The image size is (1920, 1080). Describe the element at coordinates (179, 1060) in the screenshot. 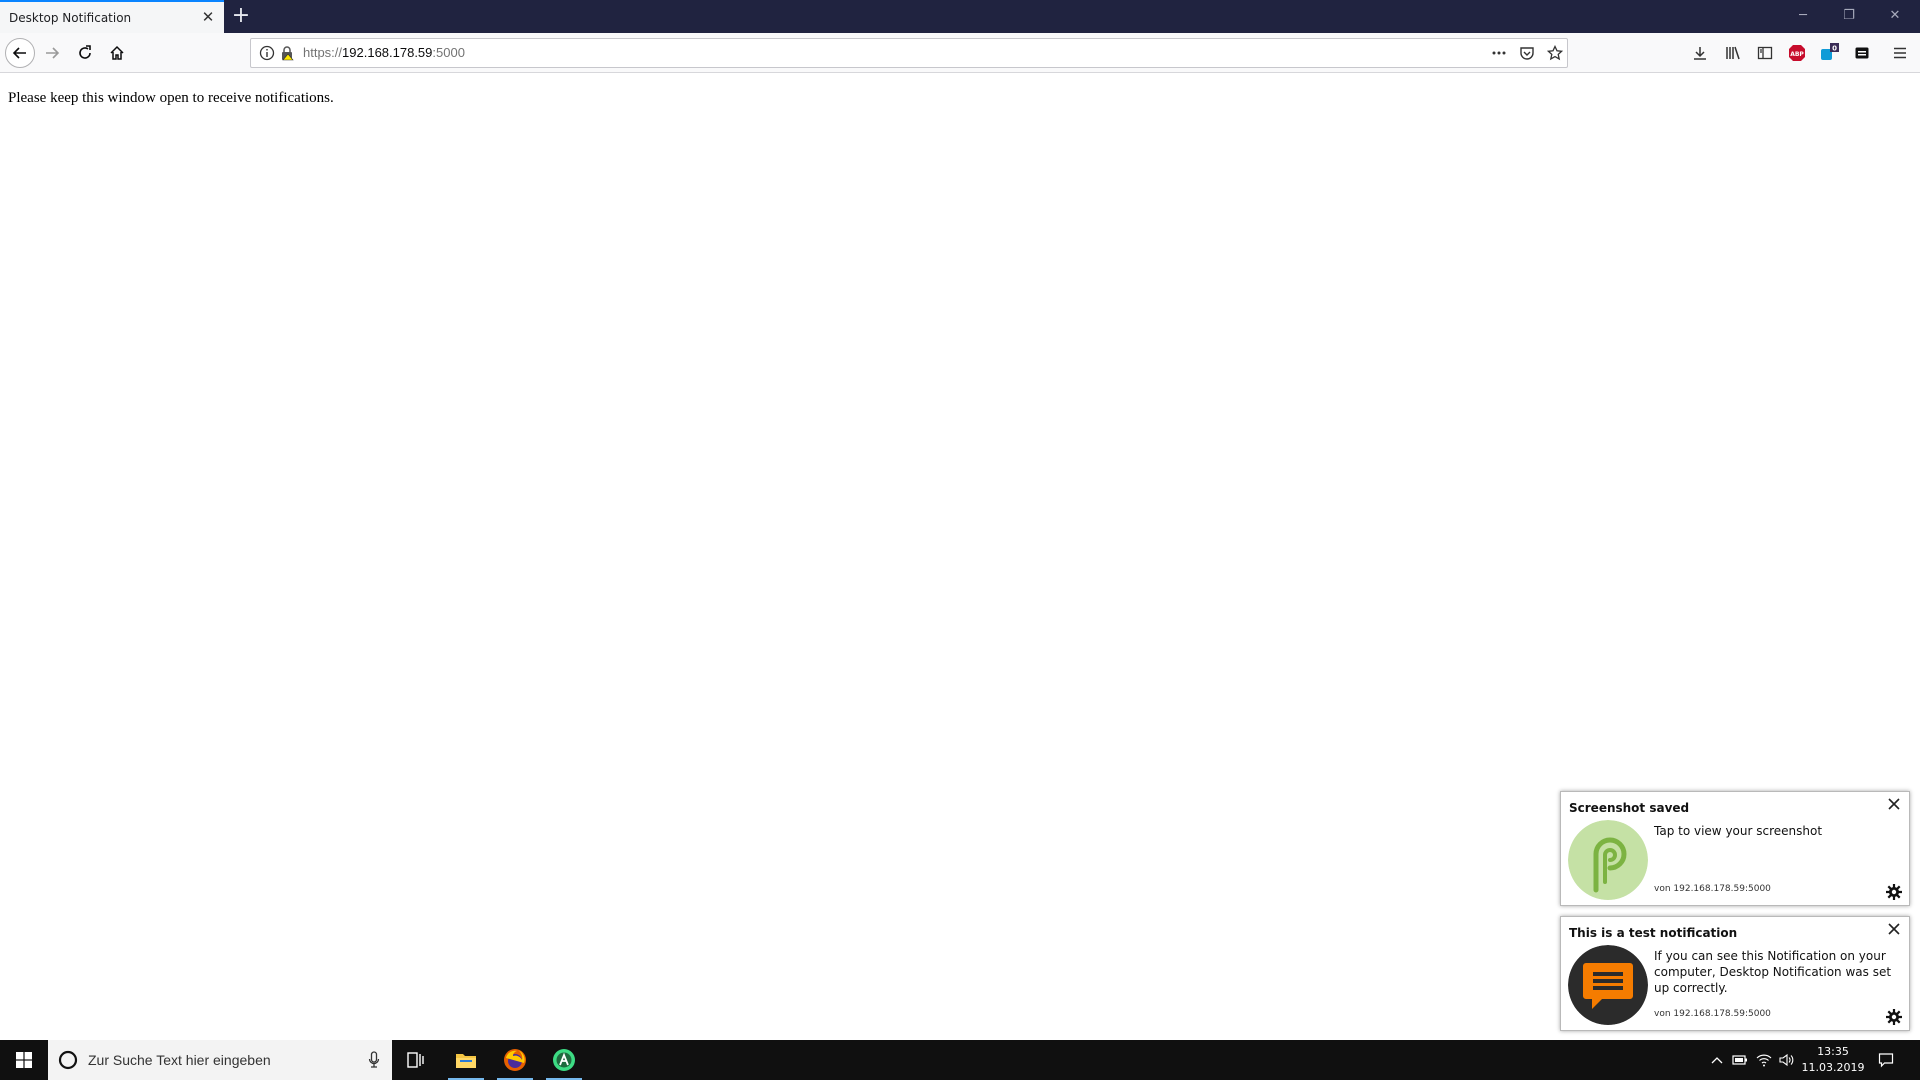

I see `search-placeholder: Zur Suche Text hier eingeben` at that location.